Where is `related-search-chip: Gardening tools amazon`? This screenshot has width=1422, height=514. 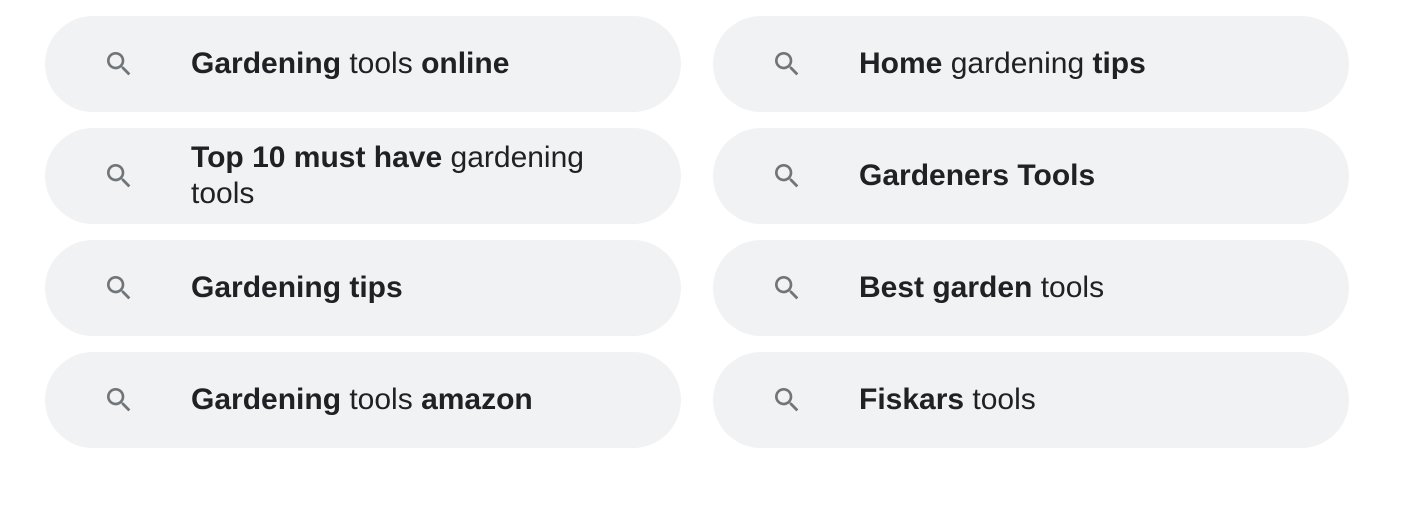 related-search-chip: Gardening tools amazon is located at coordinates (363, 400).